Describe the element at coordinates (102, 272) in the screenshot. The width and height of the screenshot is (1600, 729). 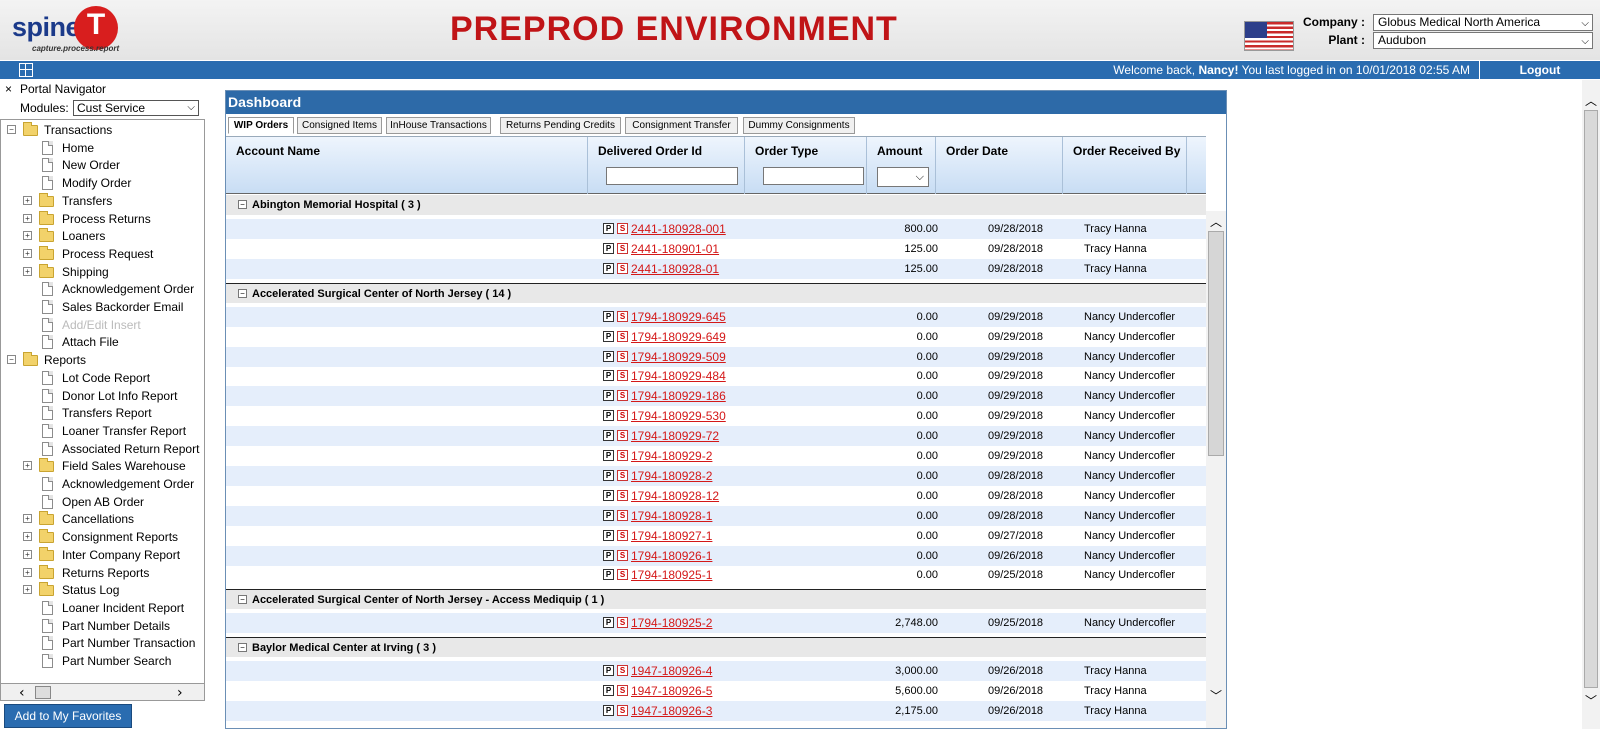
I see `nav-item-shipping: + Shipping` at that location.